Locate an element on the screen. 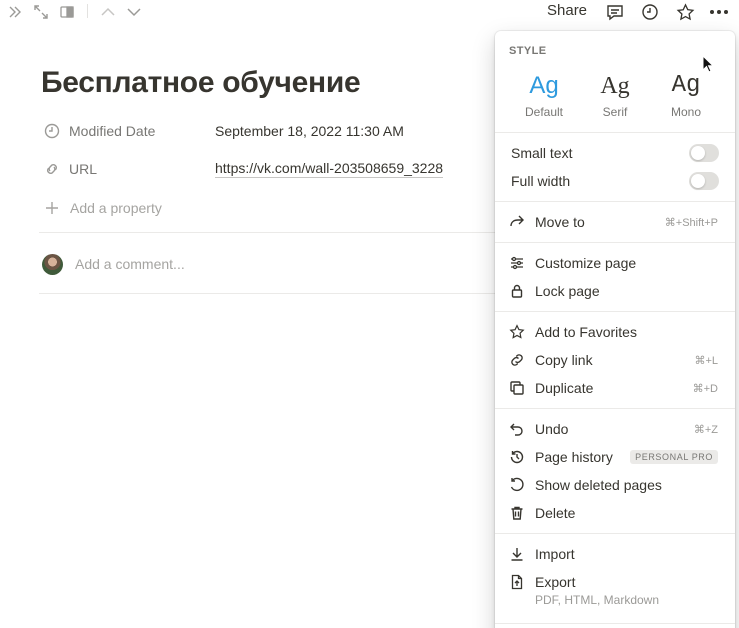 The width and height of the screenshot is (739, 628). import-item: Import is located at coordinates (615, 554).